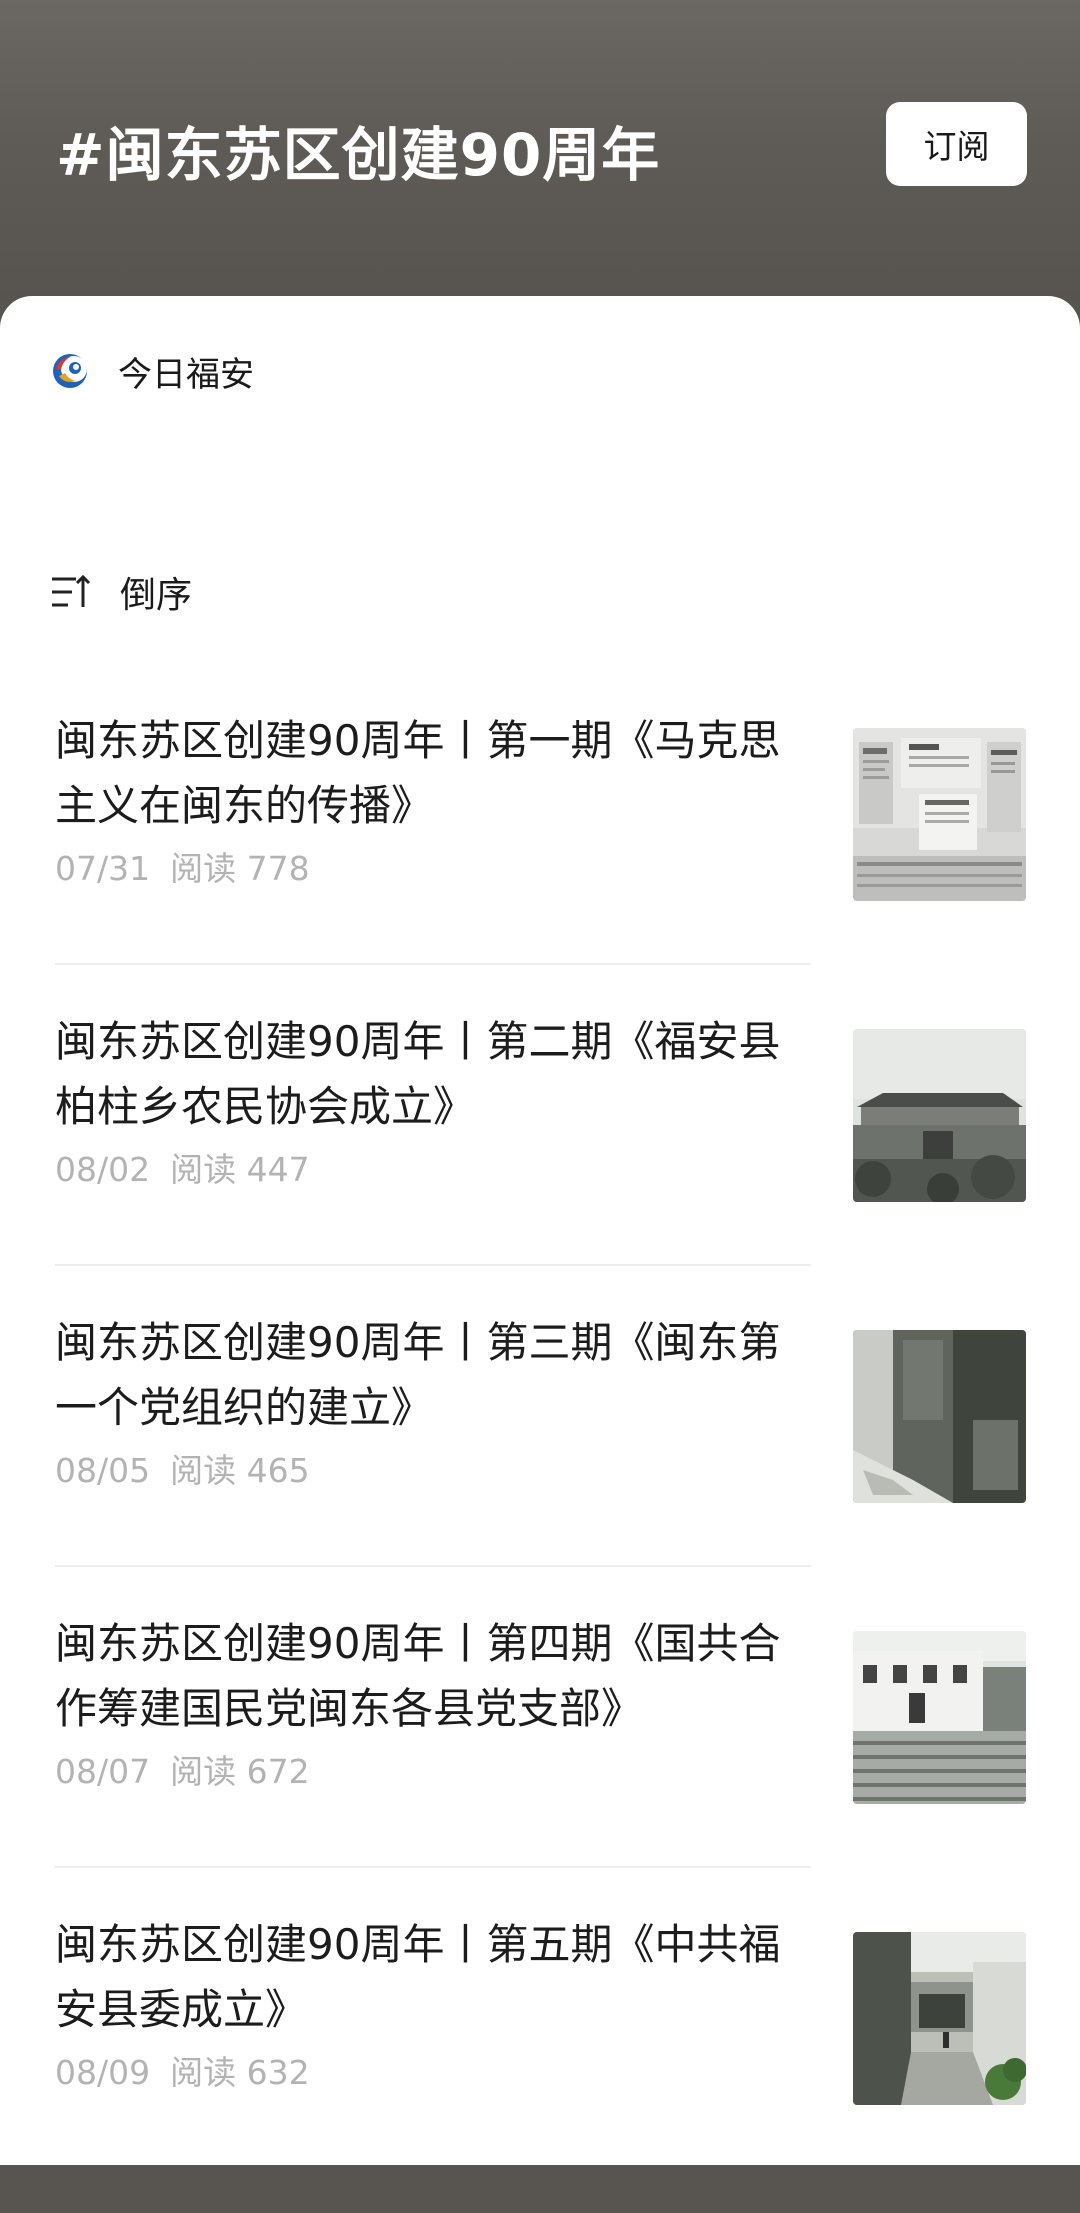 This screenshot has width=1080, height=2213. Describe the element at coordinates (418, 1074) in the screenshot. I see `article-title: 闽东苏区创建90周年丨第二期《福安县柏柱乡农民协会成立》` at that location.